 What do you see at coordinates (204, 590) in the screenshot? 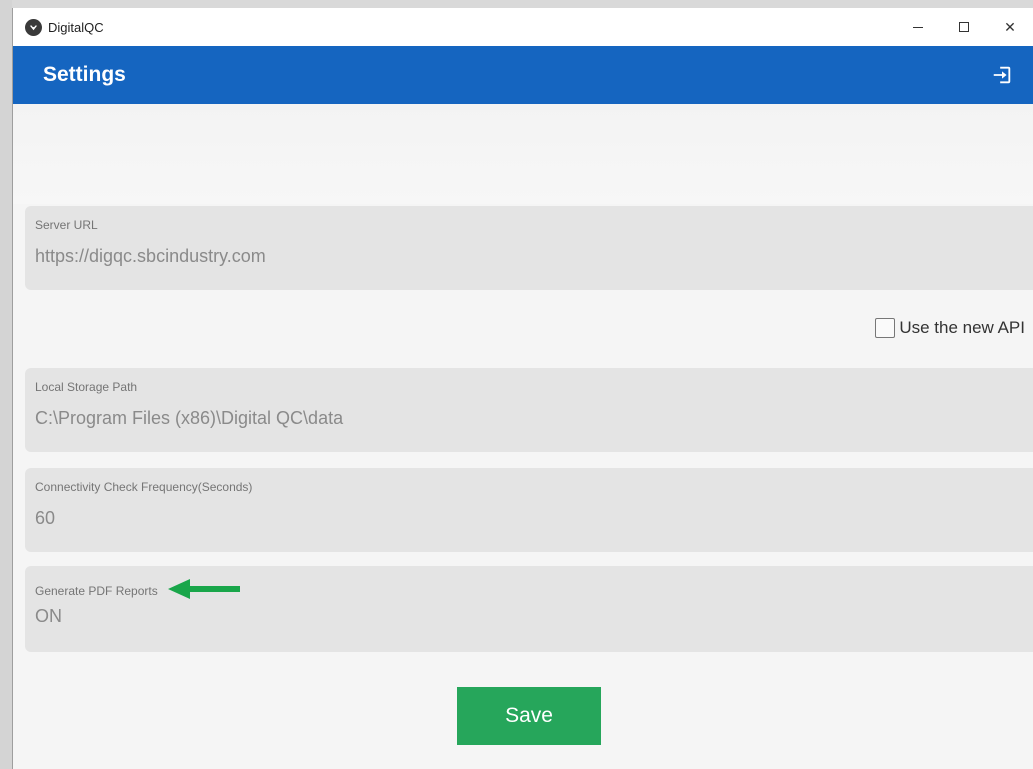
I see `green-arrow-icon` at bounding box center [204, 590].